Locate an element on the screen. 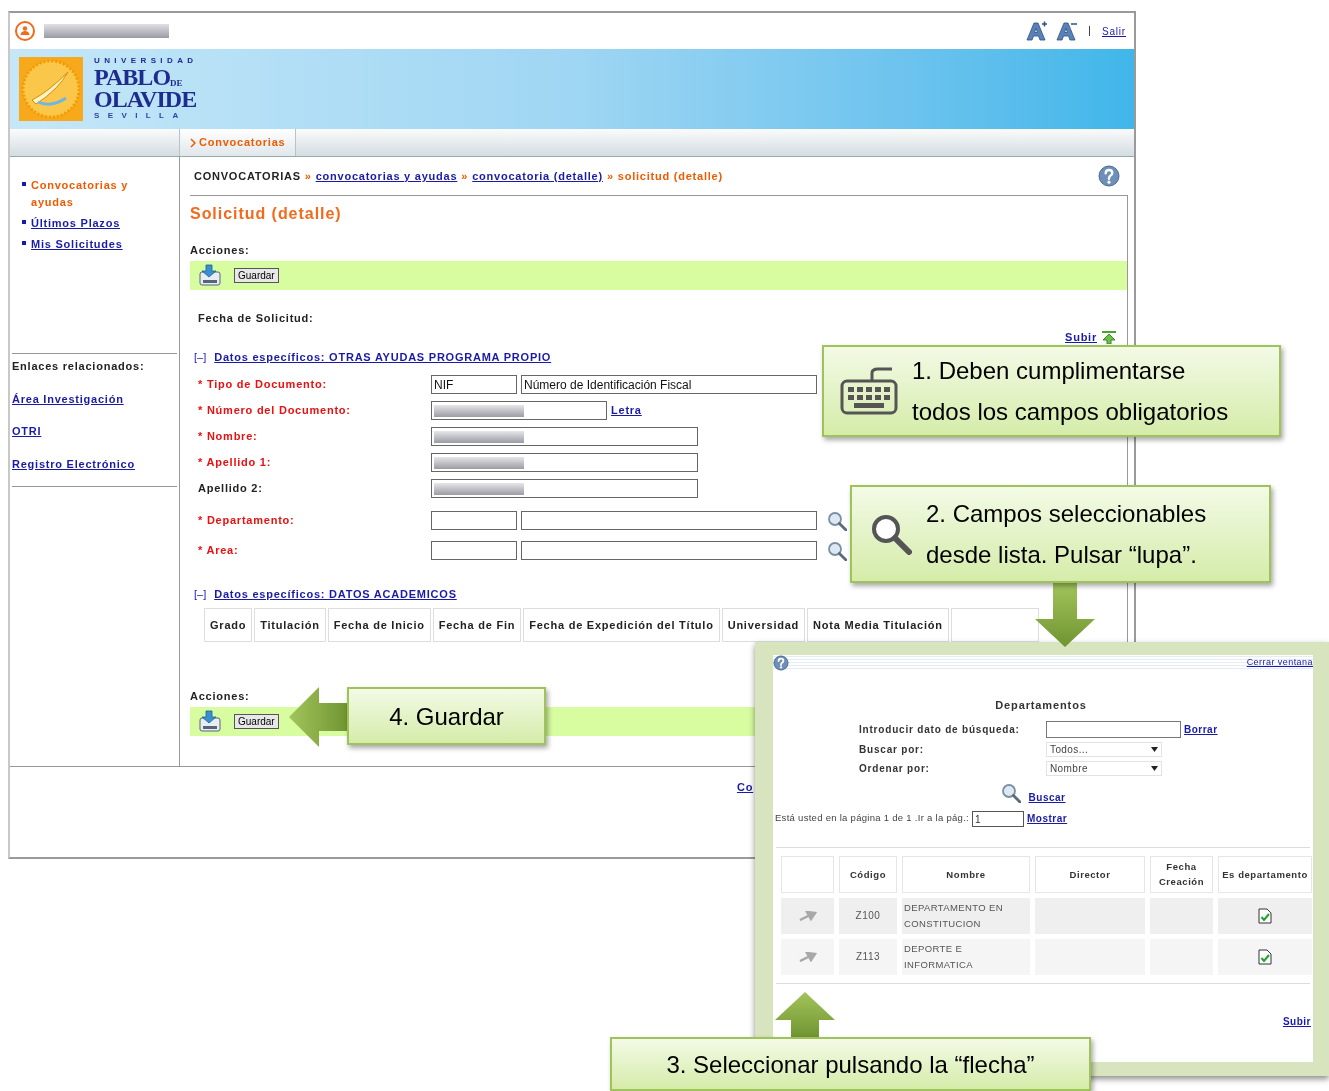 The height and width of the screenshot is (1091, 1329). table-cell: Z113 is located at coordinates (868, 956).